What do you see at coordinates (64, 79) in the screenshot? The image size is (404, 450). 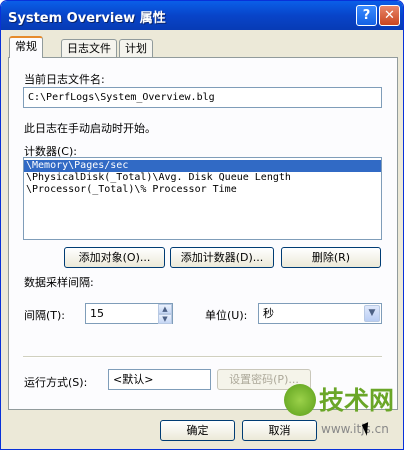 I see `log-file-label: 当前日志文件名:` at bounding box center [64, 79].